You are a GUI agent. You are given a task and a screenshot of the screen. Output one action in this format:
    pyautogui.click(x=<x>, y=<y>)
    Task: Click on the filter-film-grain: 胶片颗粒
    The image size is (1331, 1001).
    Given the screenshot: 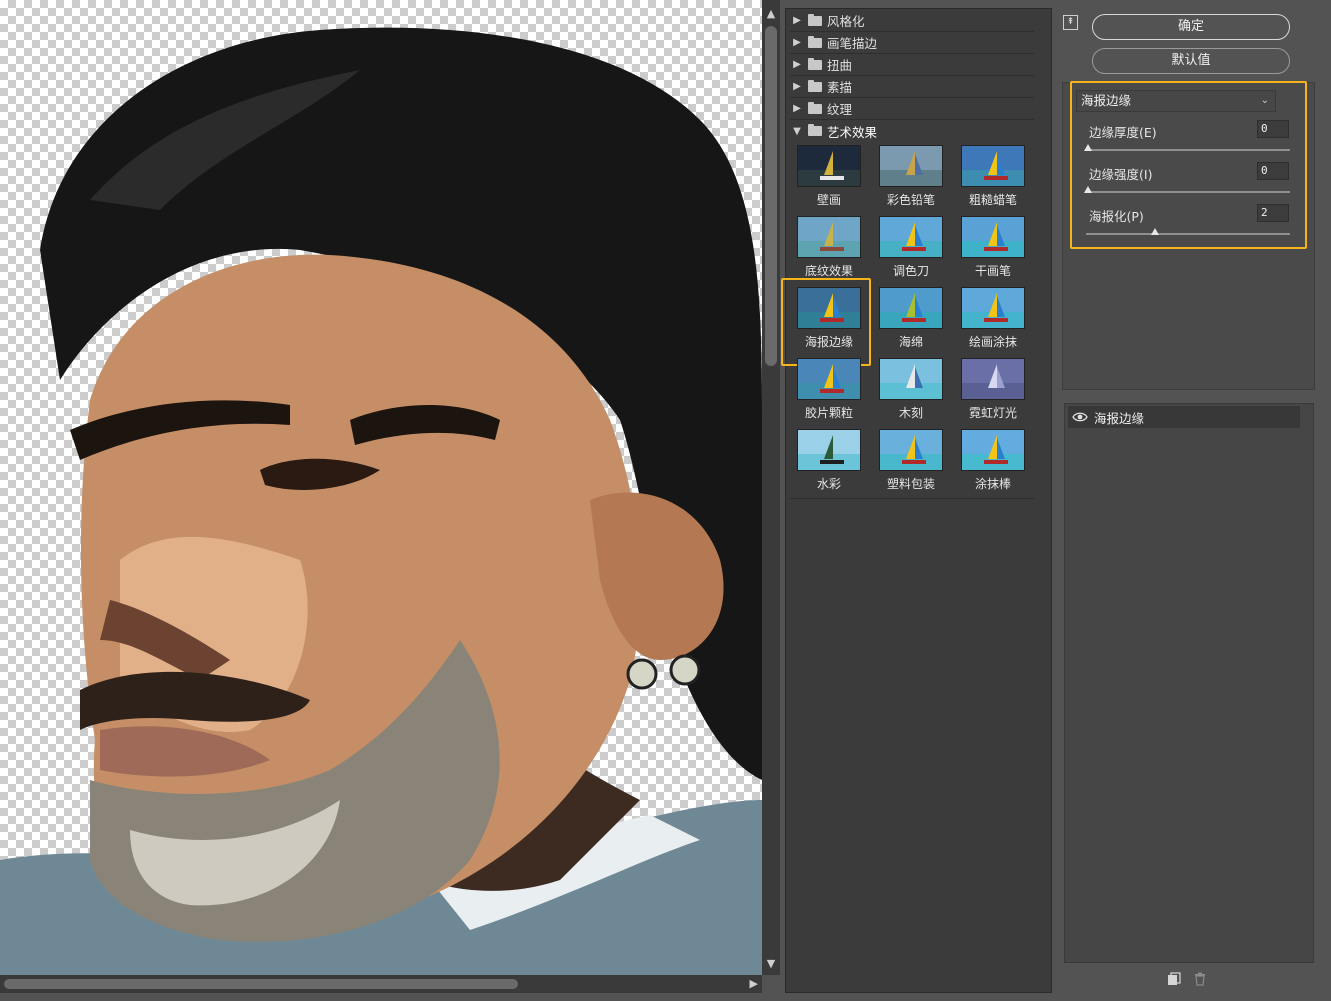 What is the action you would take?
    pyautogui.click(x=829, y=391)
    